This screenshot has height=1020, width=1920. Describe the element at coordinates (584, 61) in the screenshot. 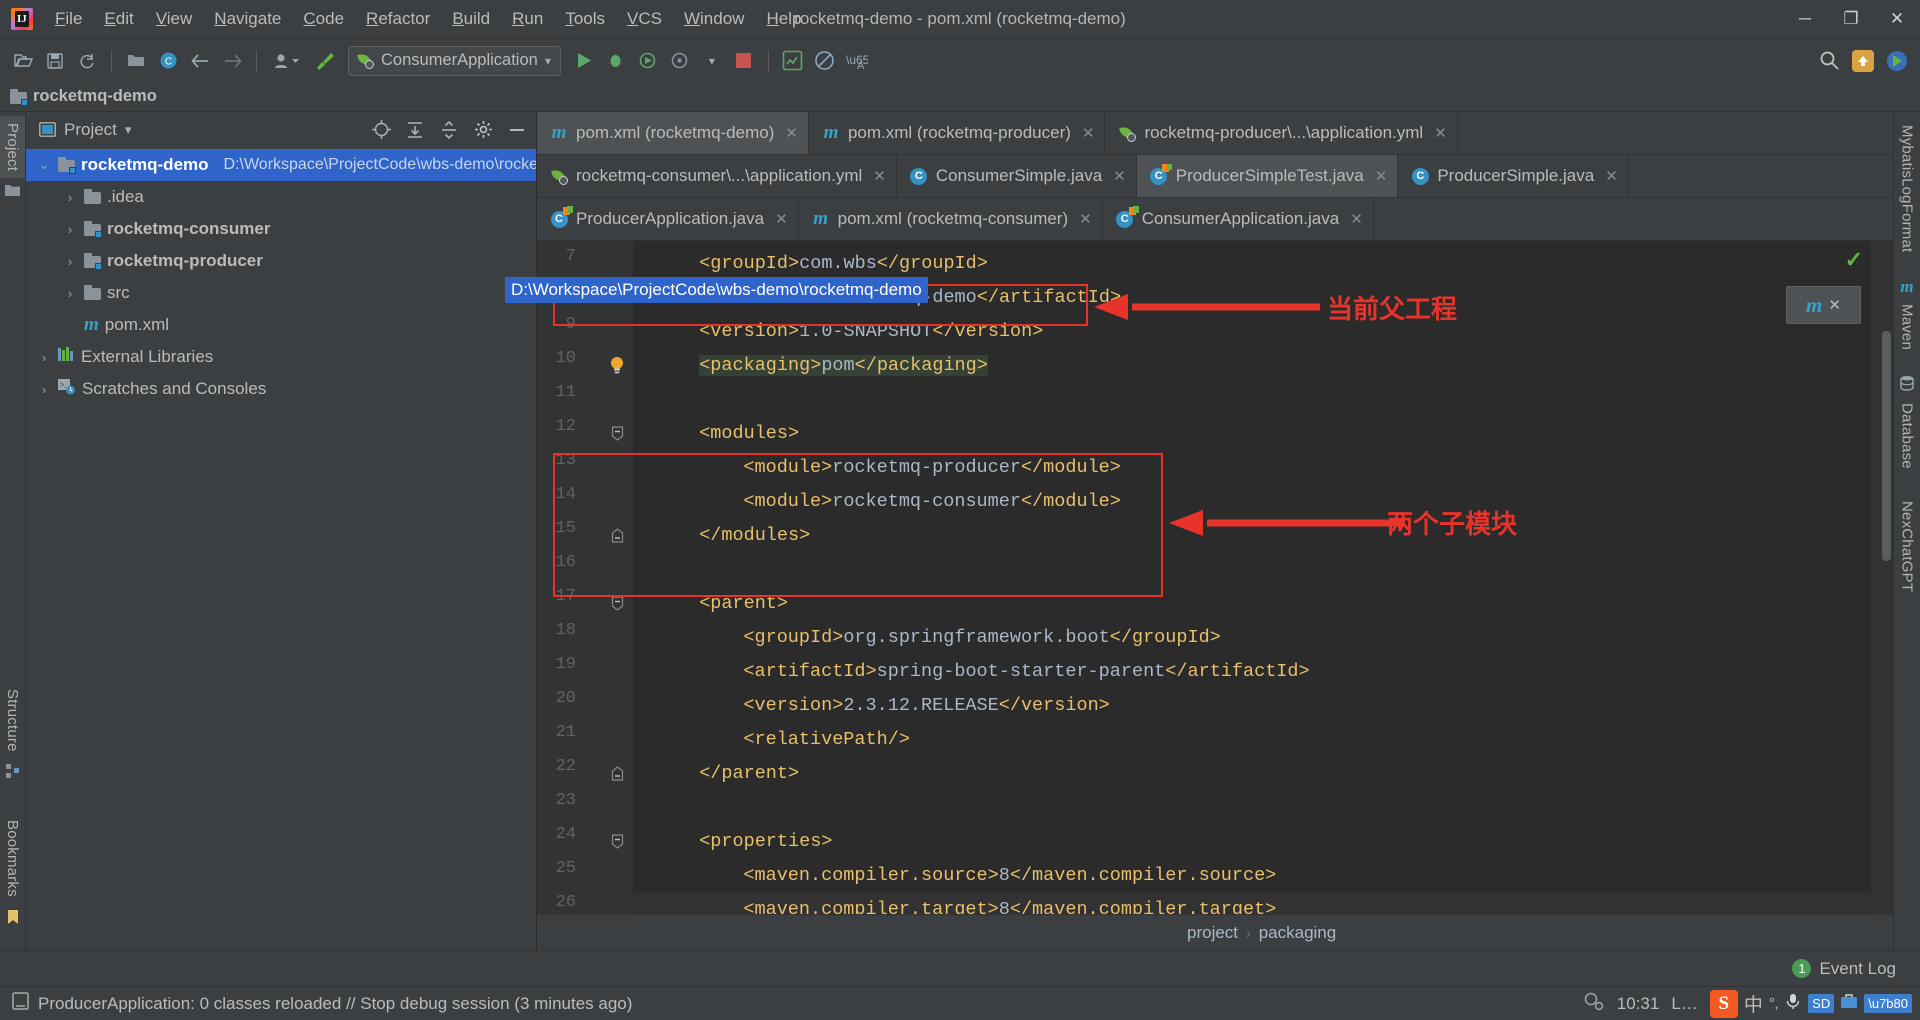

I see `run-button` at that location.